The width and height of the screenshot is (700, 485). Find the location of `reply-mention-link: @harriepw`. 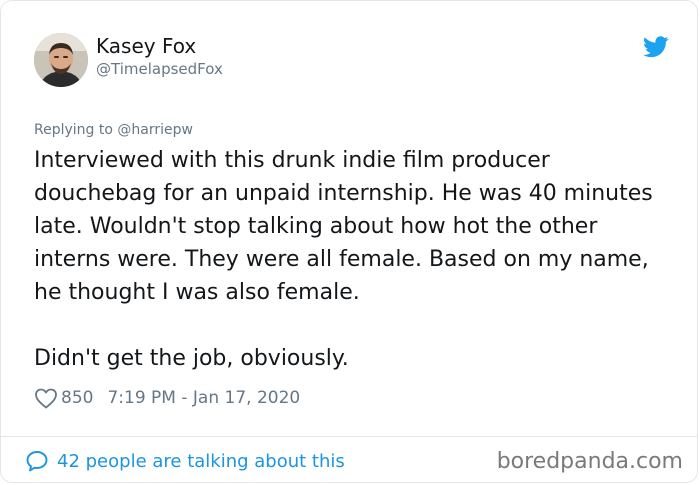

reply-mention-link: @harriepw is located at coordinates (155, 130).